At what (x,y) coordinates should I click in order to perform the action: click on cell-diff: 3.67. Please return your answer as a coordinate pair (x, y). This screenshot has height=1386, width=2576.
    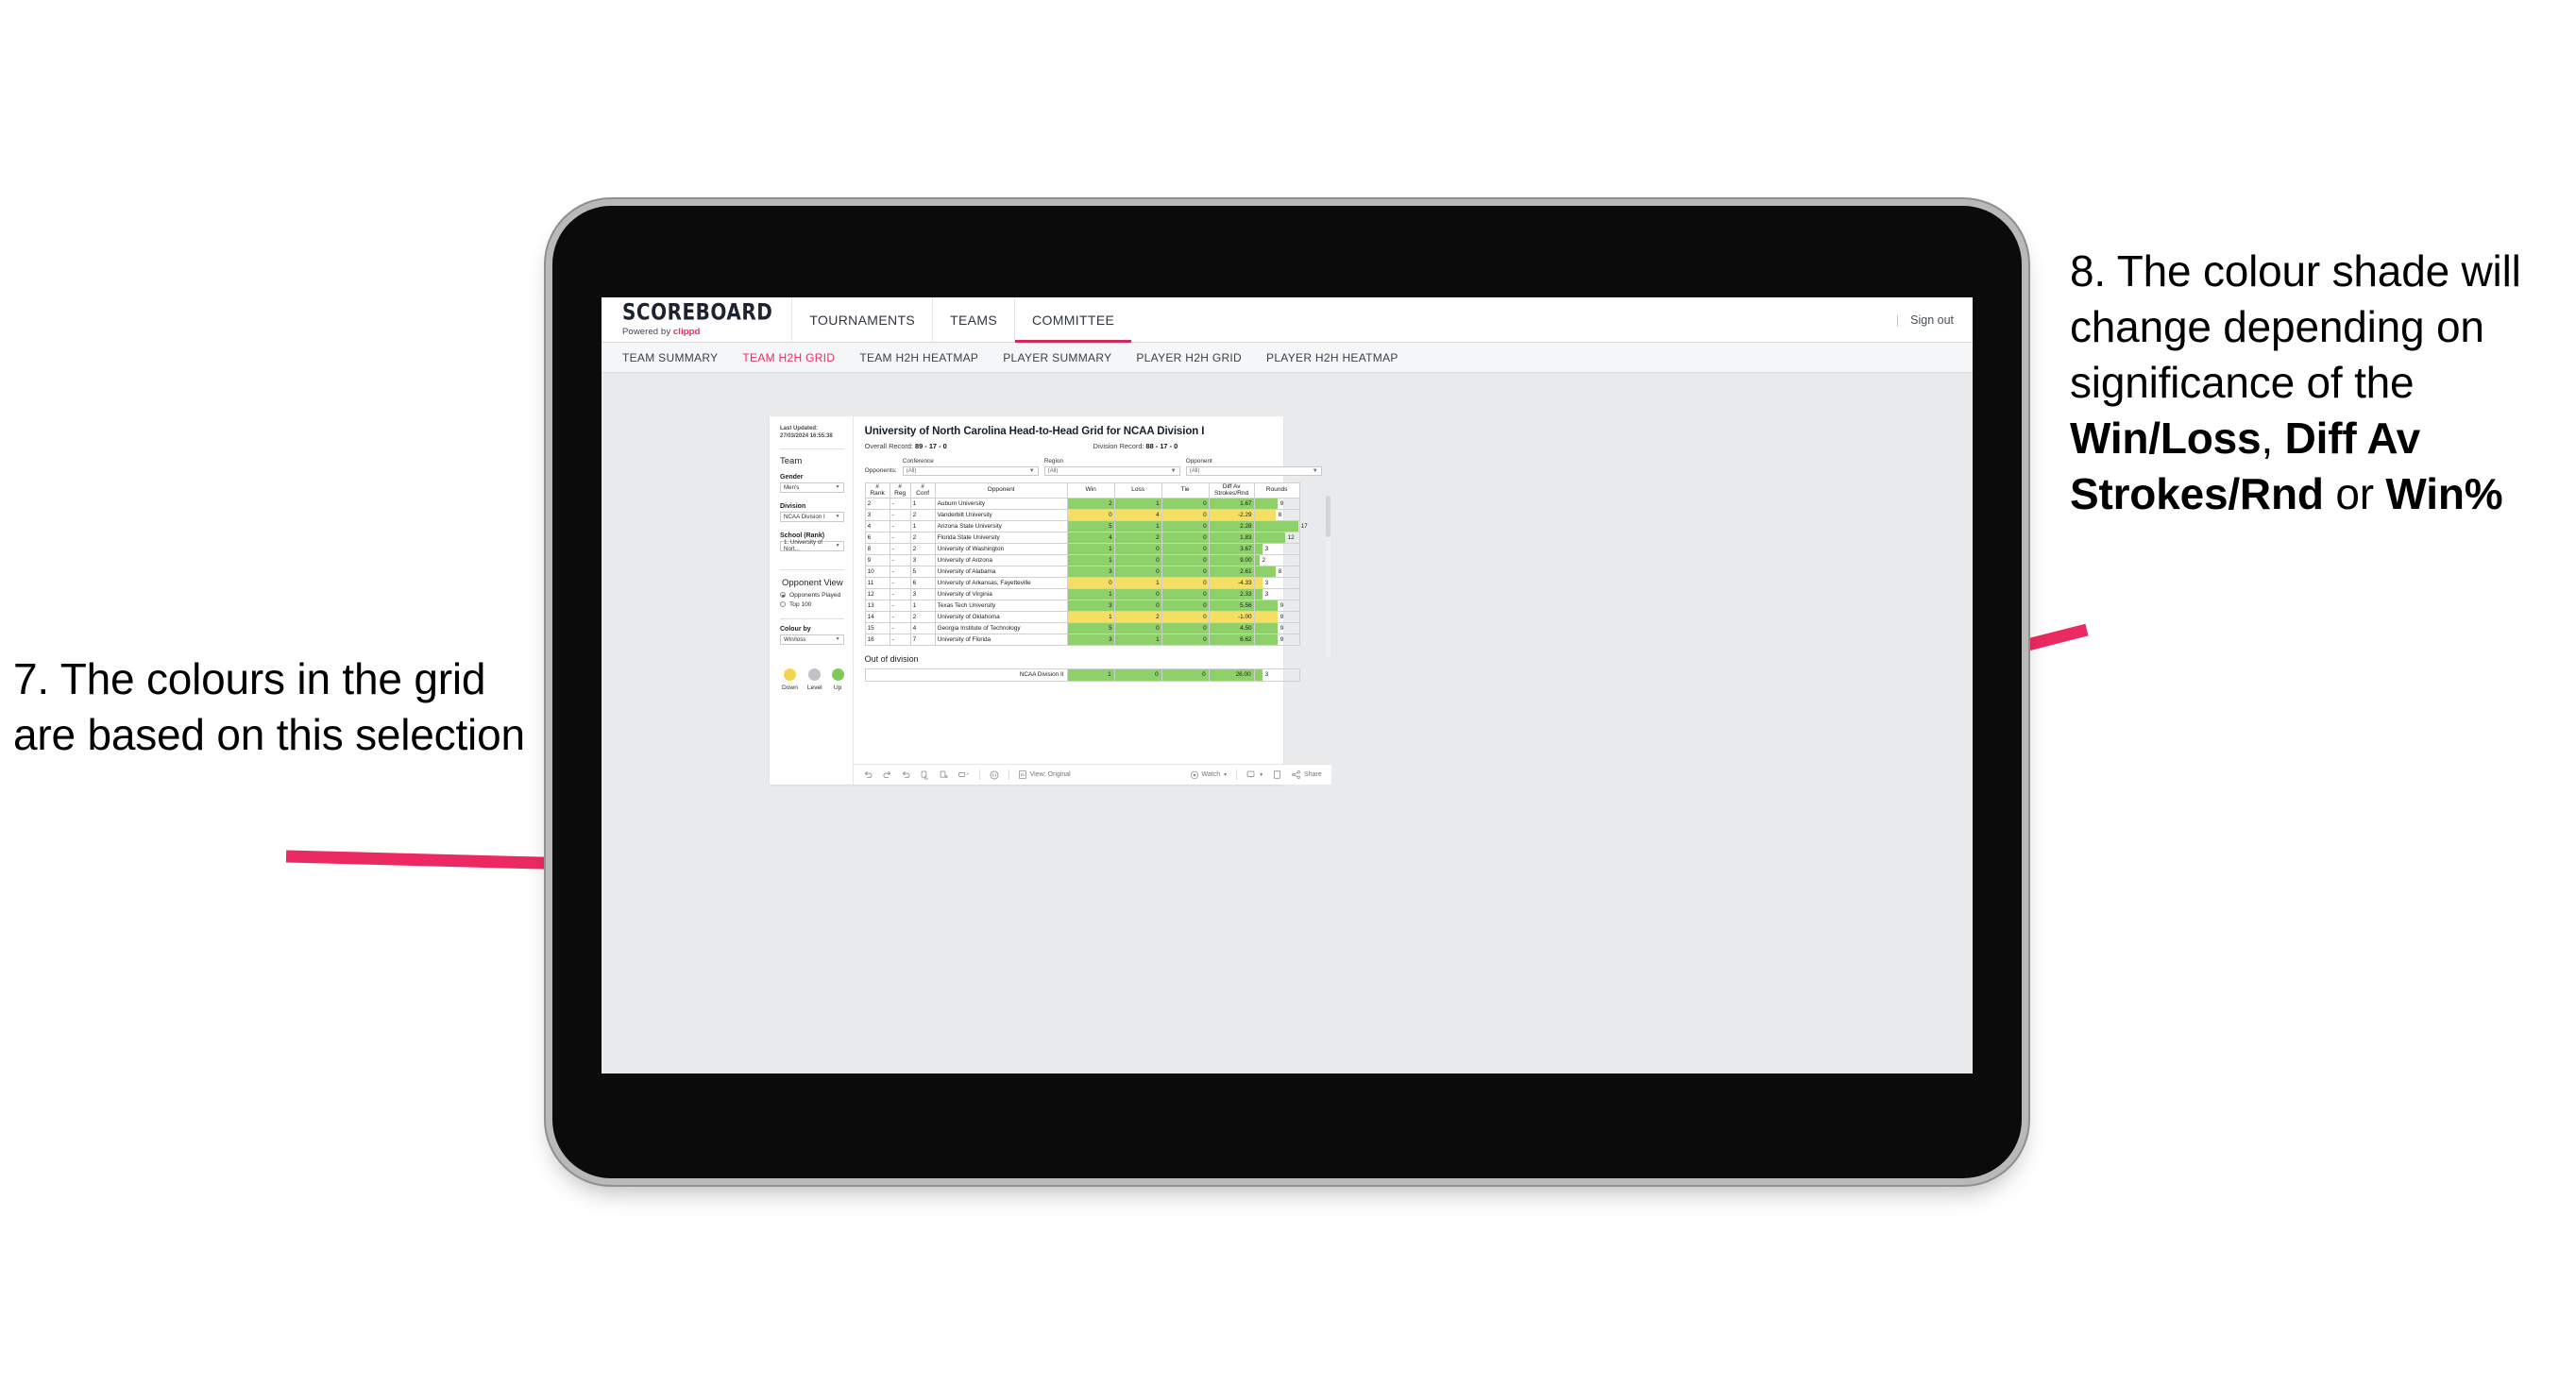
    Looking at the image, I should click on (1231, 548).